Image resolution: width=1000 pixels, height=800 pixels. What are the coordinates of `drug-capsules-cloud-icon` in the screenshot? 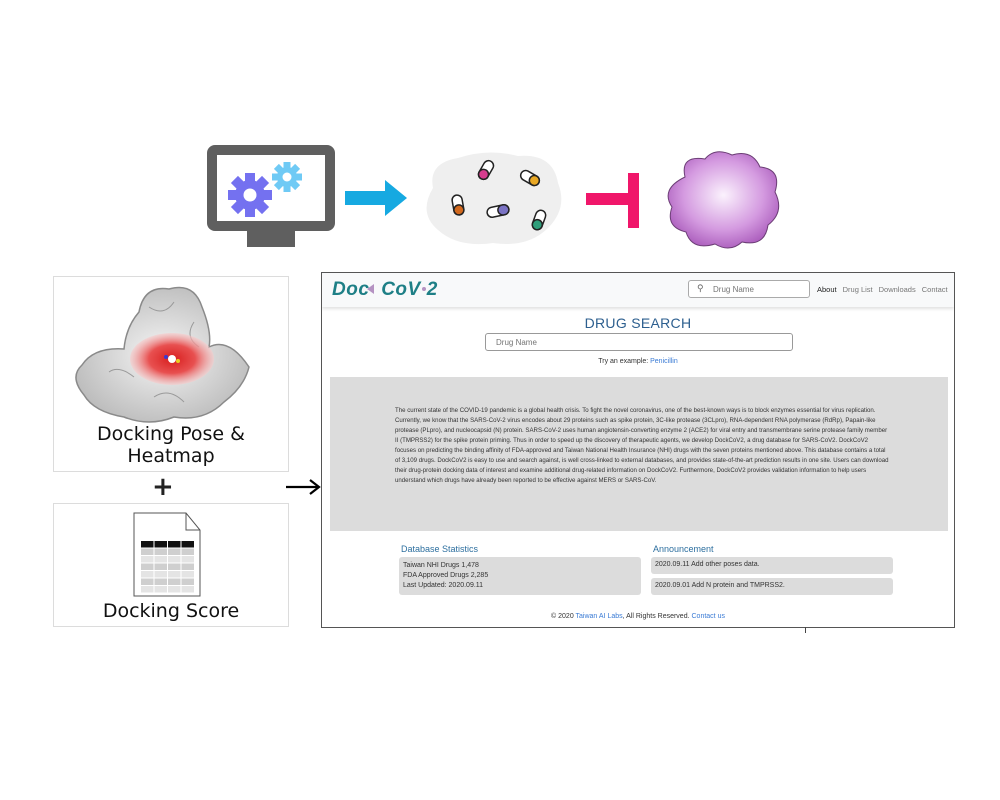 It's located at (494, 198).